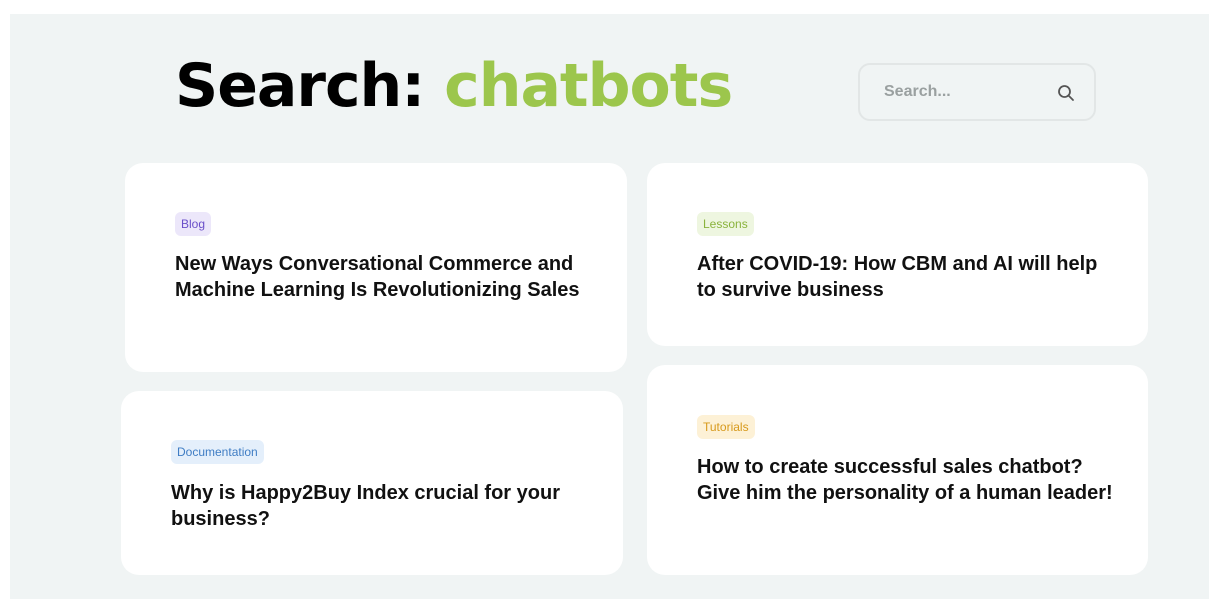  Describe the element at coordinates (726, 427) in the screenshot. I see `category-badge-tutorials: Tutorials` at that location.